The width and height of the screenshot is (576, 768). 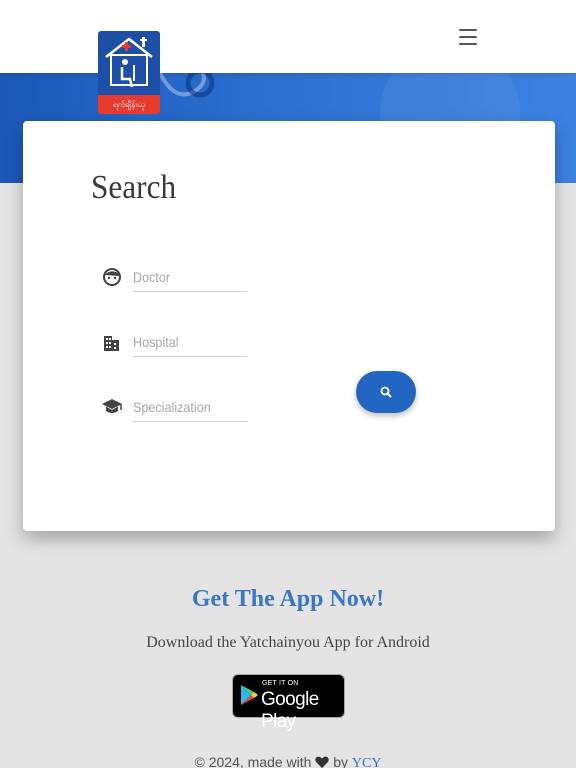 I want to click on get-app-heading: Get The App Now!, so click(x=288, y=599).